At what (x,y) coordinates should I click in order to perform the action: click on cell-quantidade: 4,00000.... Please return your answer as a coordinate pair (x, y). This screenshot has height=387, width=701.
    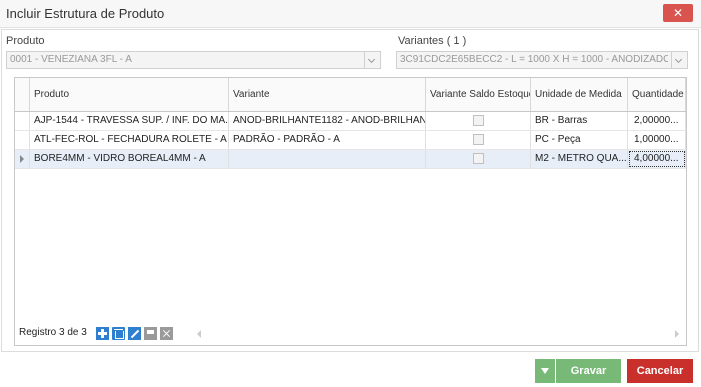
    Looking at the image, I should click on (657, 159).